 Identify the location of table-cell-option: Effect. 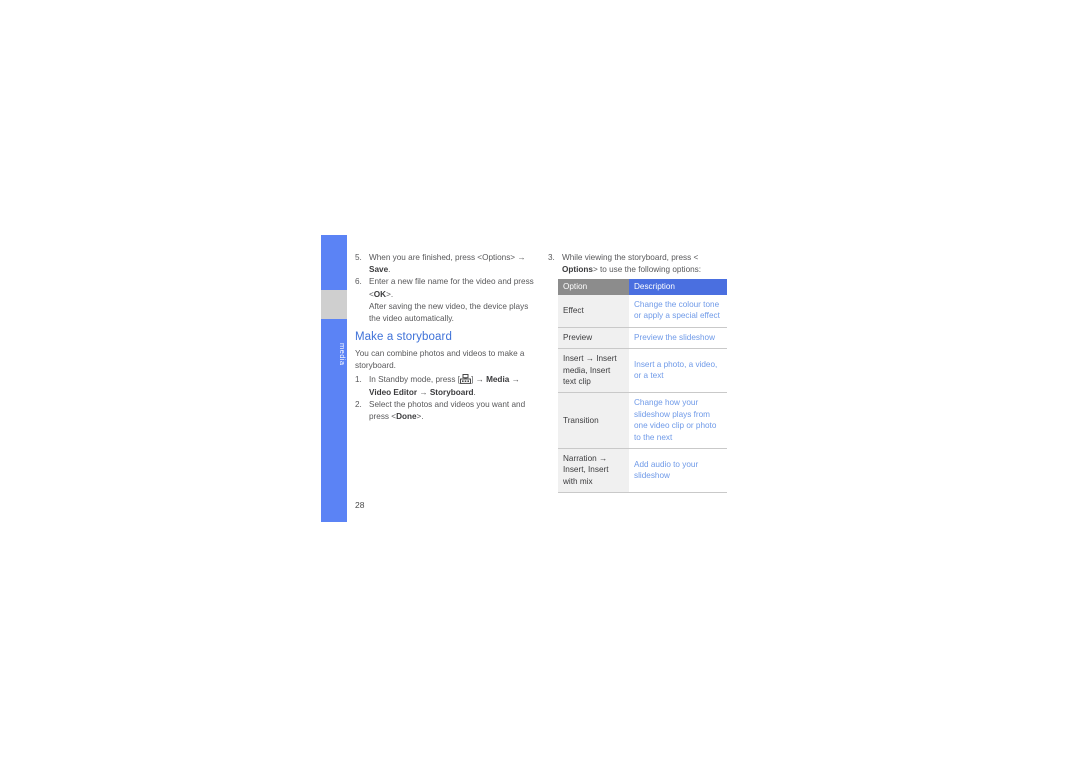
(593, 311).